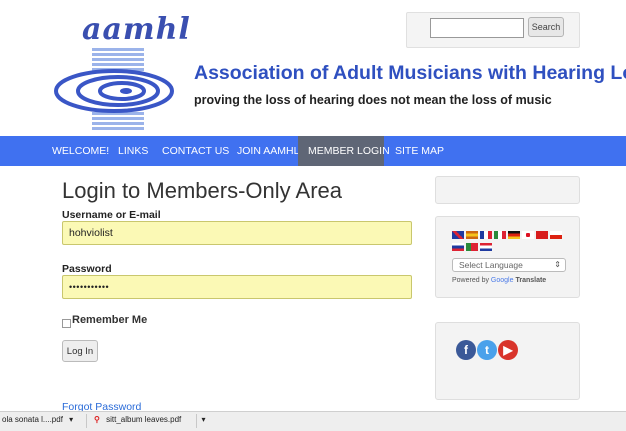  I want to click on powered-by-google-translate: Powered by Google Translate, so click(499, 280).